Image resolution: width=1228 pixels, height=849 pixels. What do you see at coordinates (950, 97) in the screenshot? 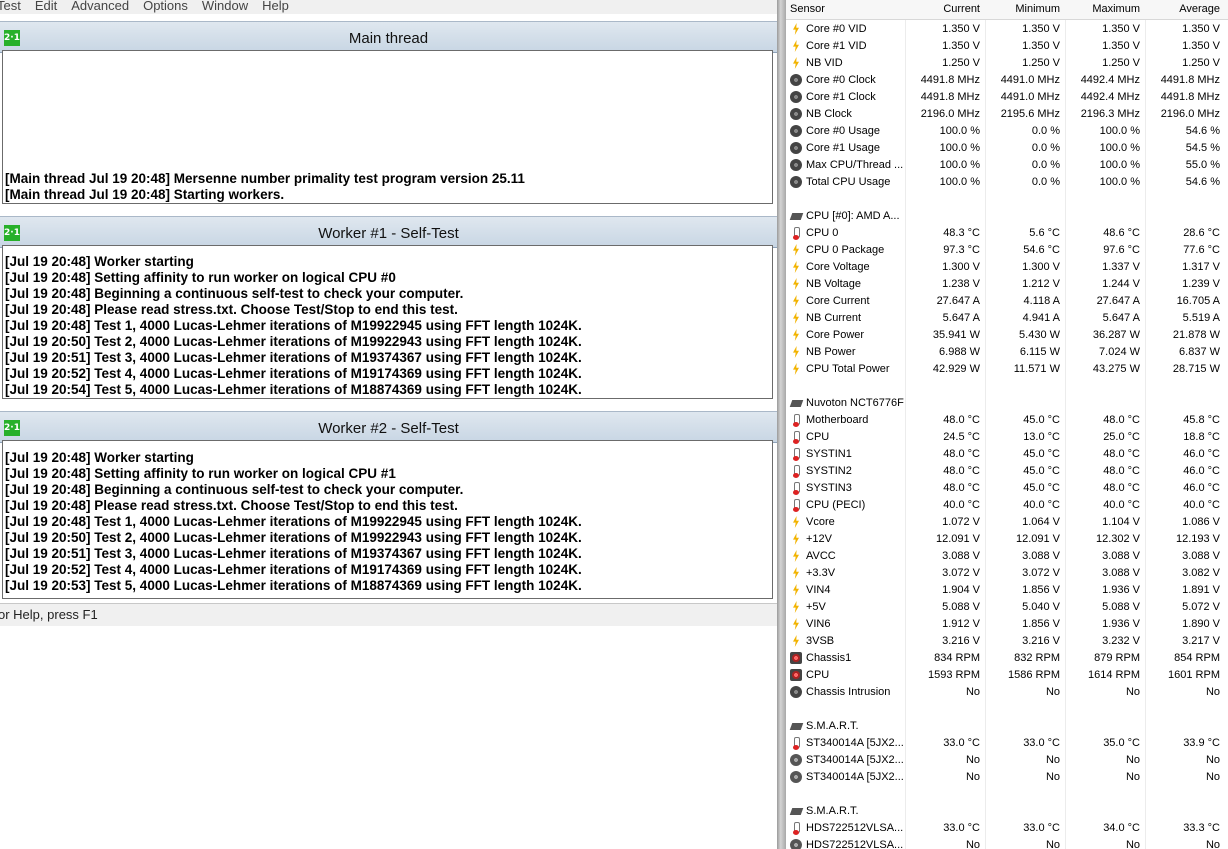
I see `current-value: 4491.8 MHz` at bounding box center [950, 97].